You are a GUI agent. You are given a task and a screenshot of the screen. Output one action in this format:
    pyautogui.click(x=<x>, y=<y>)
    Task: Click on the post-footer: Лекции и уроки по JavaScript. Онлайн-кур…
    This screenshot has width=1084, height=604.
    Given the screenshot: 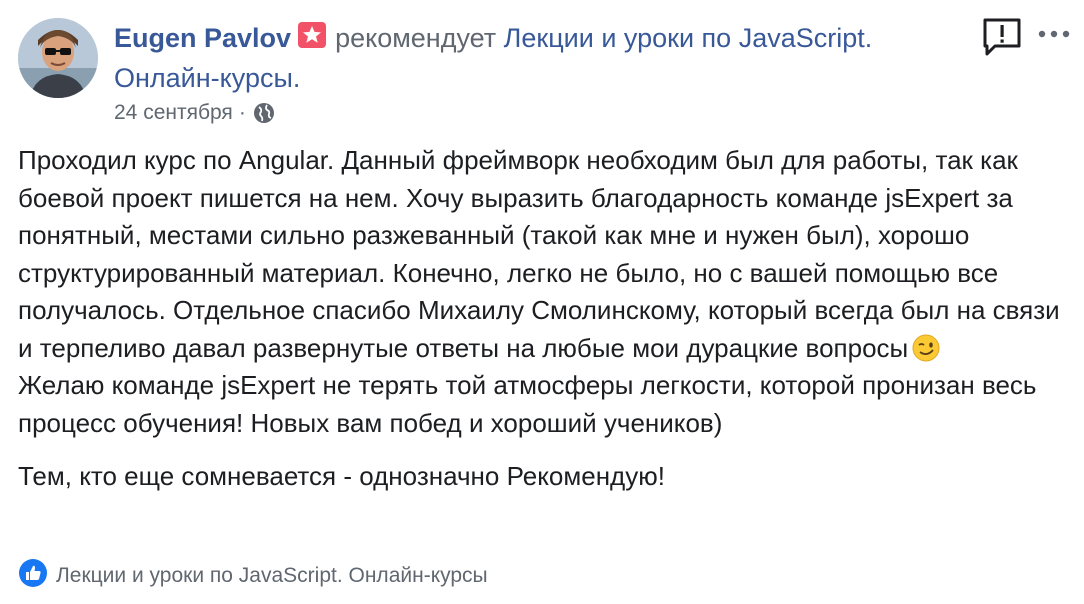 What is the action you would take?
    pyautogui.click(x=253, y=576)
    